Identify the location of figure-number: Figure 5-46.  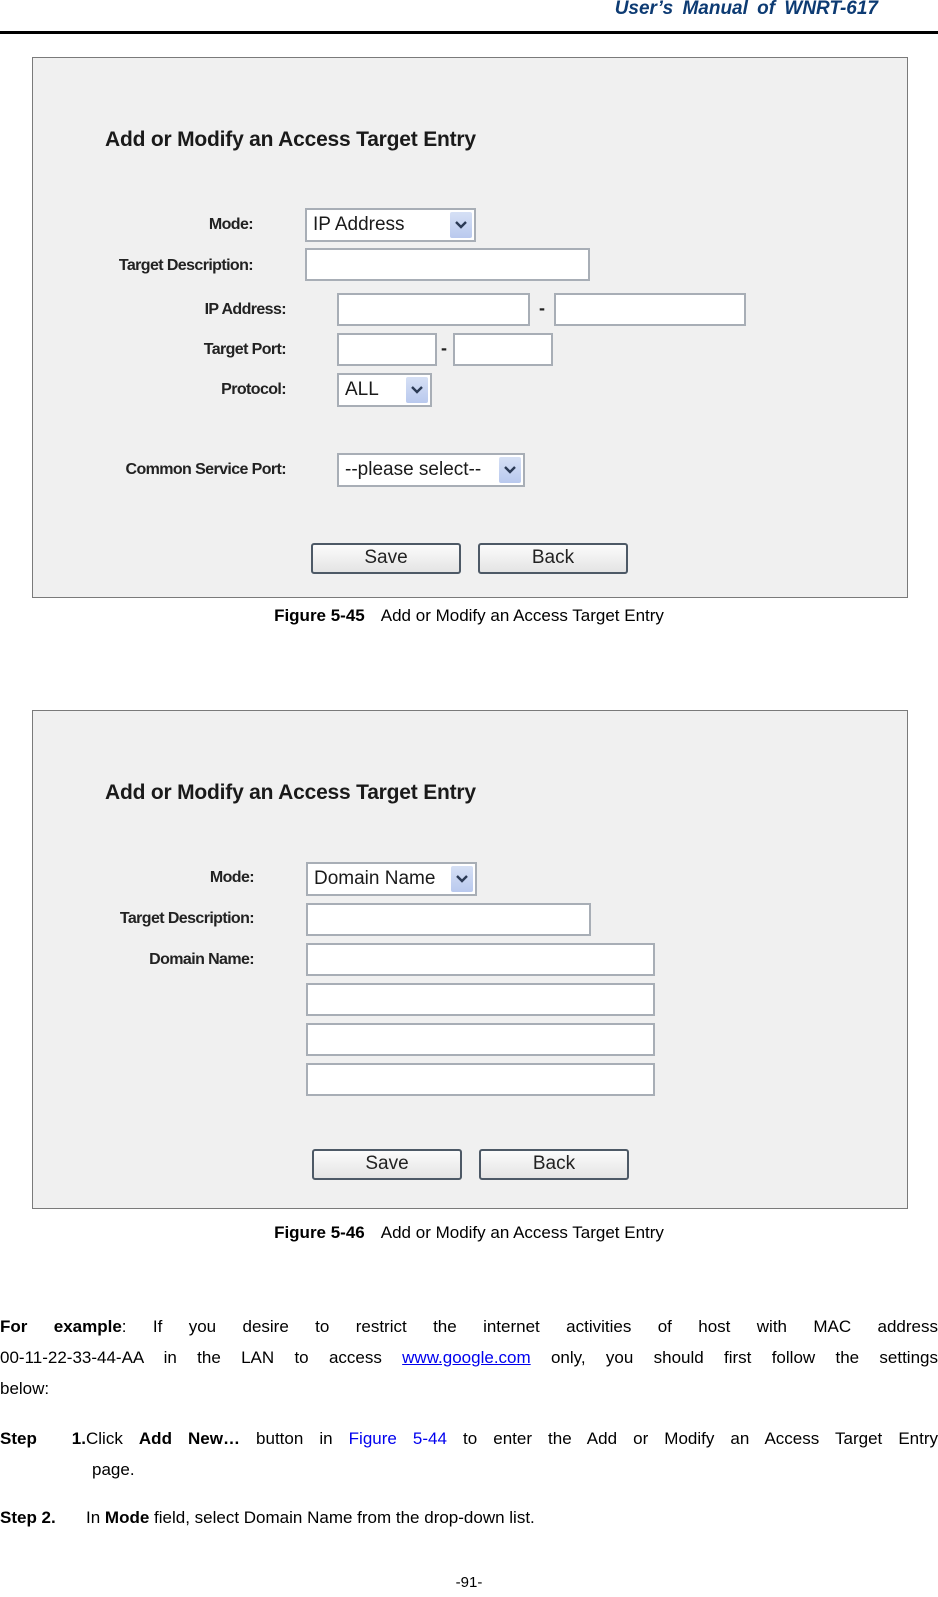
(319, 1232).